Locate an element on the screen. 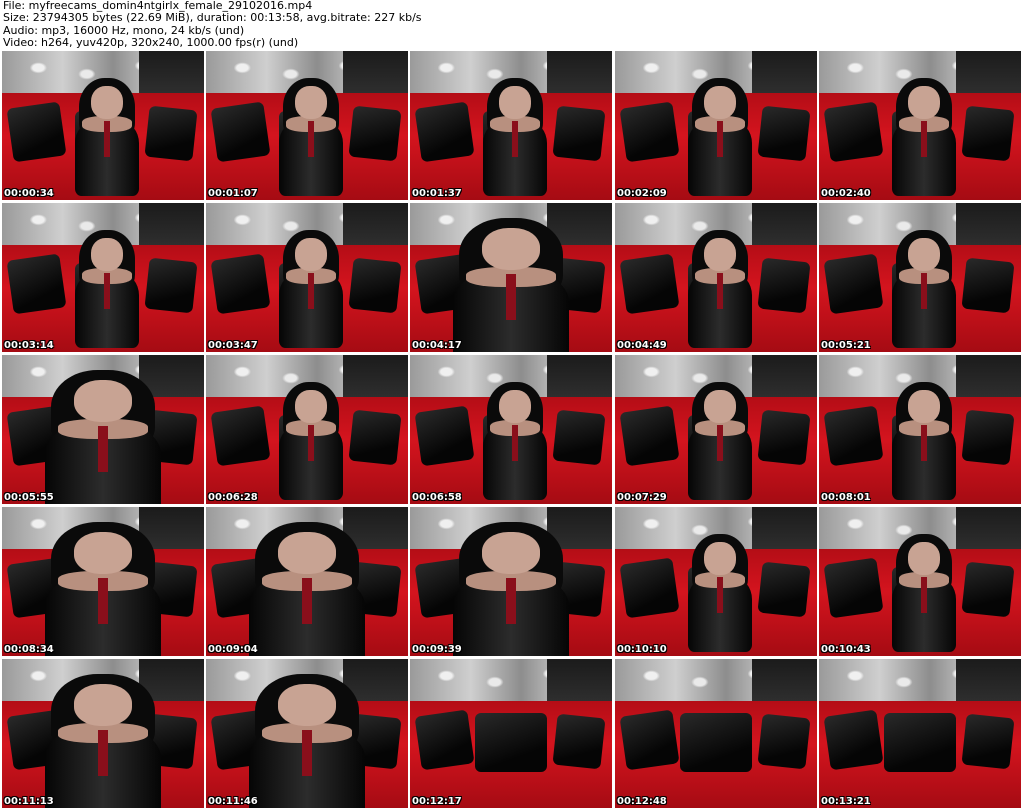 The height and width of the screenshot is (811, 1024). video-thumbnail: 00:13:21 is located at coordinates (920, 733).